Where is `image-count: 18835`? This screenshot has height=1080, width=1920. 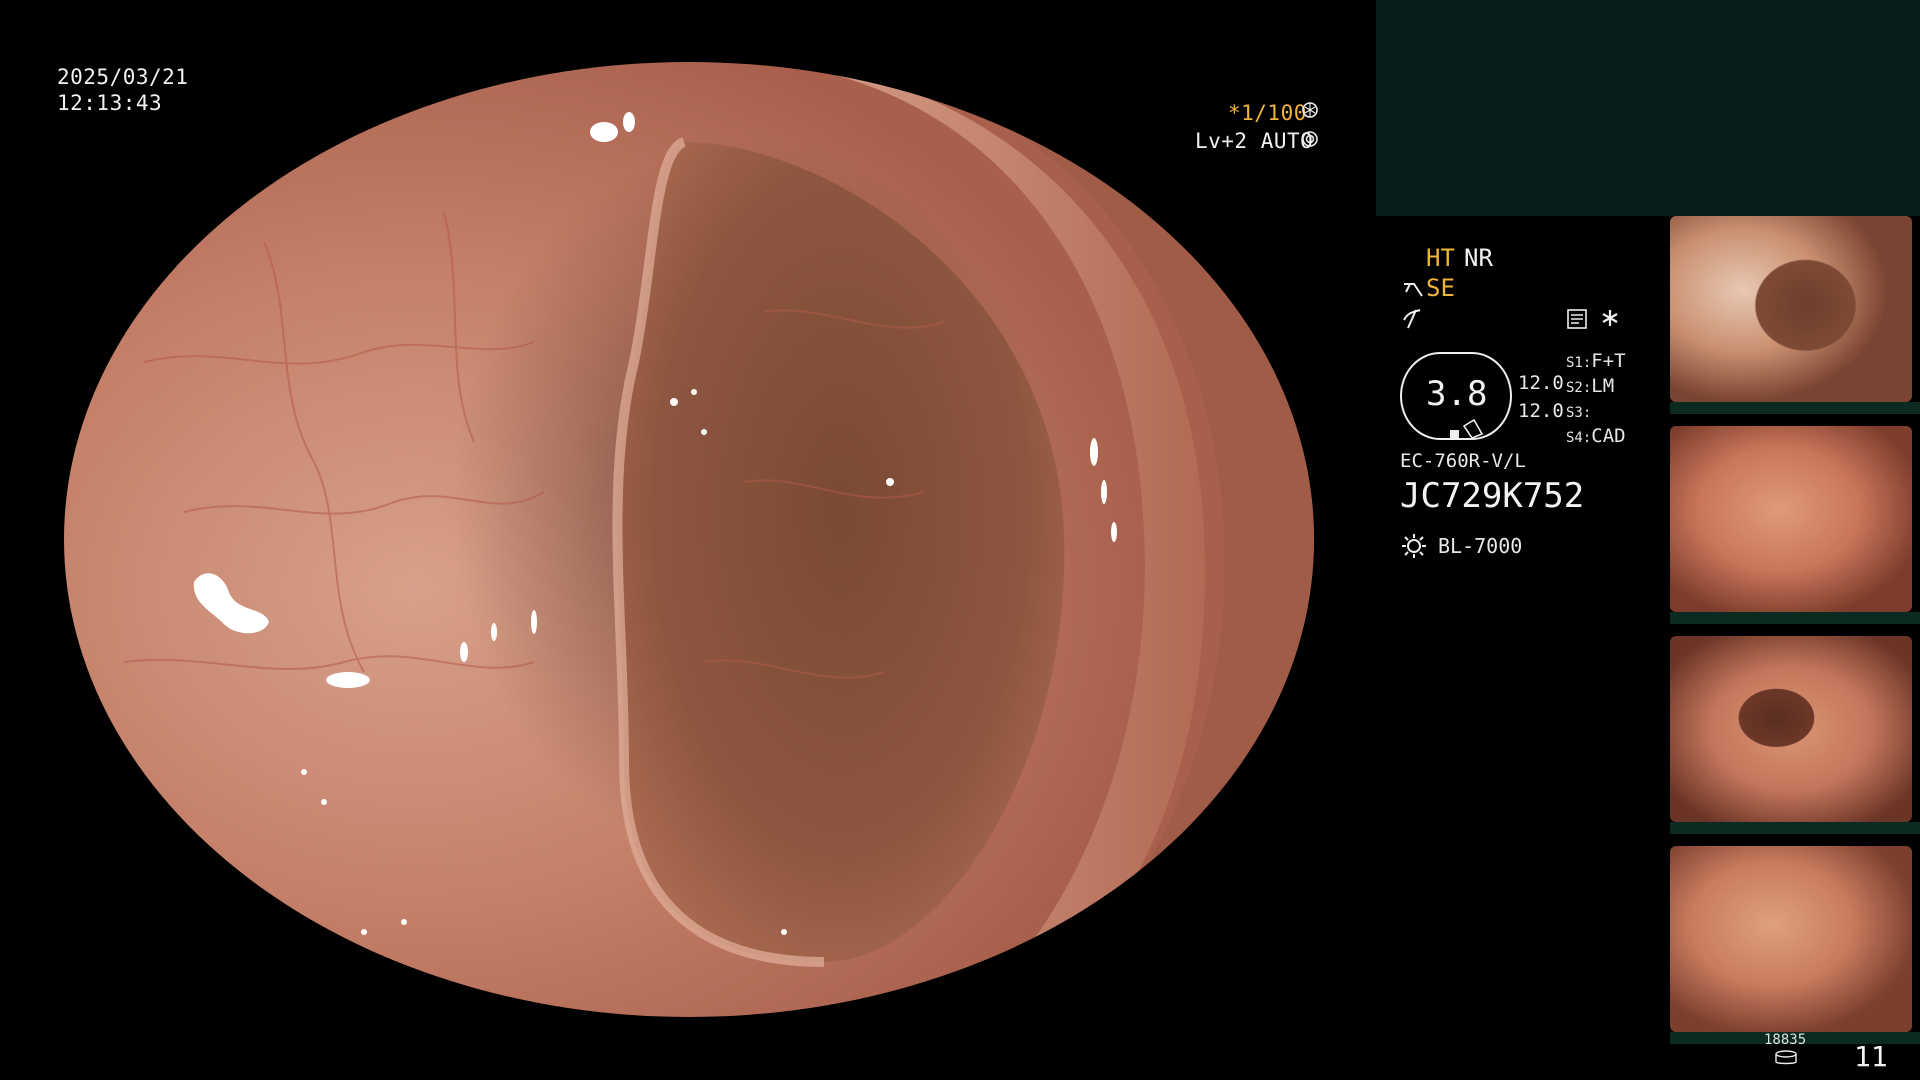
image-count: 18835 is located at coordinates (1785, 1040).